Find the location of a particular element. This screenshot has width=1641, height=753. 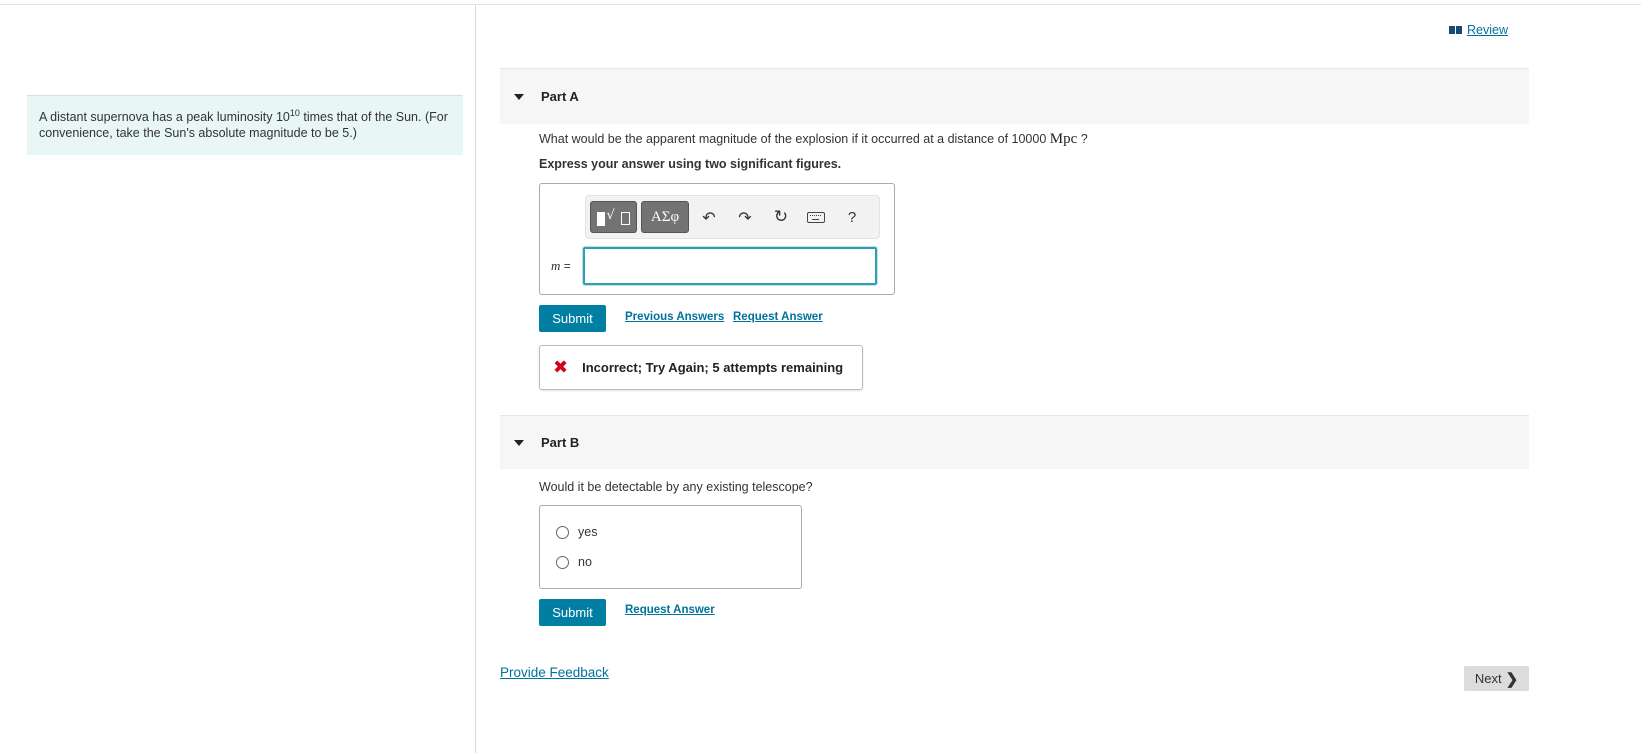

next-label: Next is located at coordinates (1488, 678).